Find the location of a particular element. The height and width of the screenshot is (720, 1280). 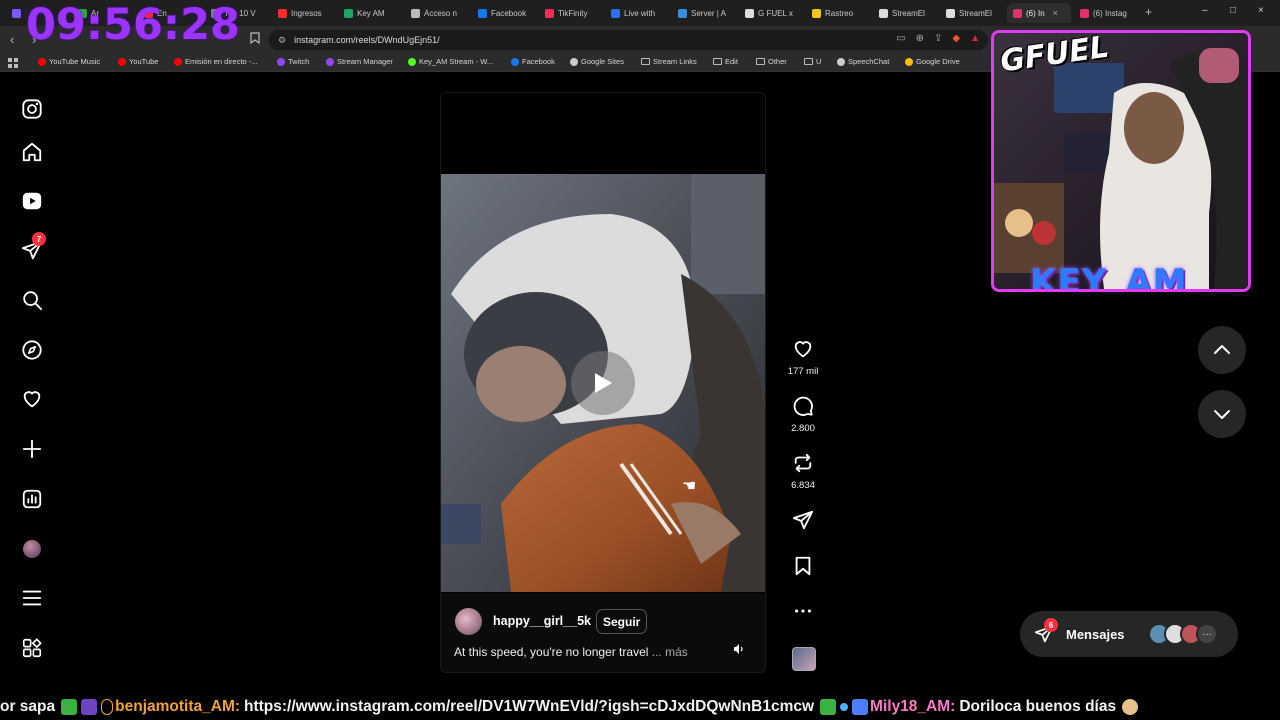

share-icon: ⇪ is located at coordinates (938, 38).